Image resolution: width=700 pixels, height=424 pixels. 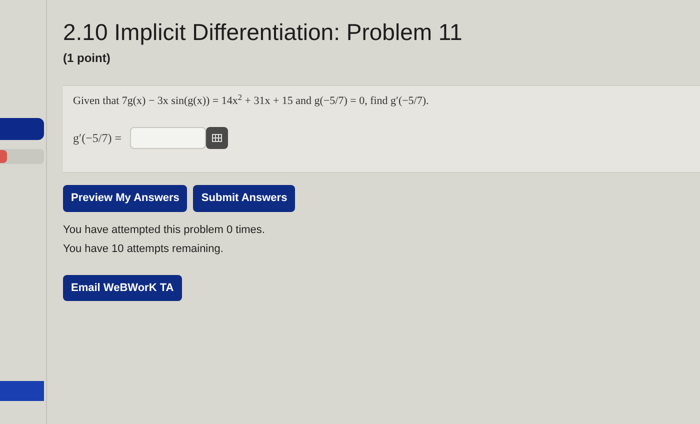 I want to click on equation-editor-button, so click(x=217, y=138).